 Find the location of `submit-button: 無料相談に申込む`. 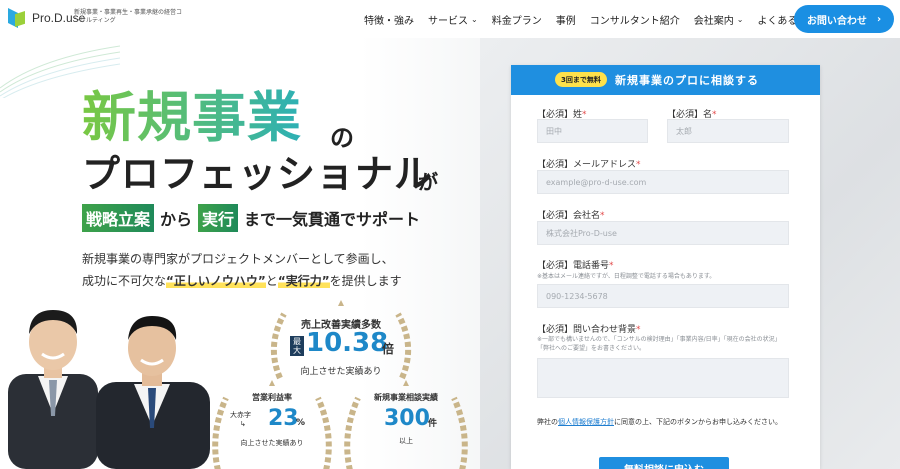

submit-button: 無料相談に申込む is located at coordinates (664, 463).